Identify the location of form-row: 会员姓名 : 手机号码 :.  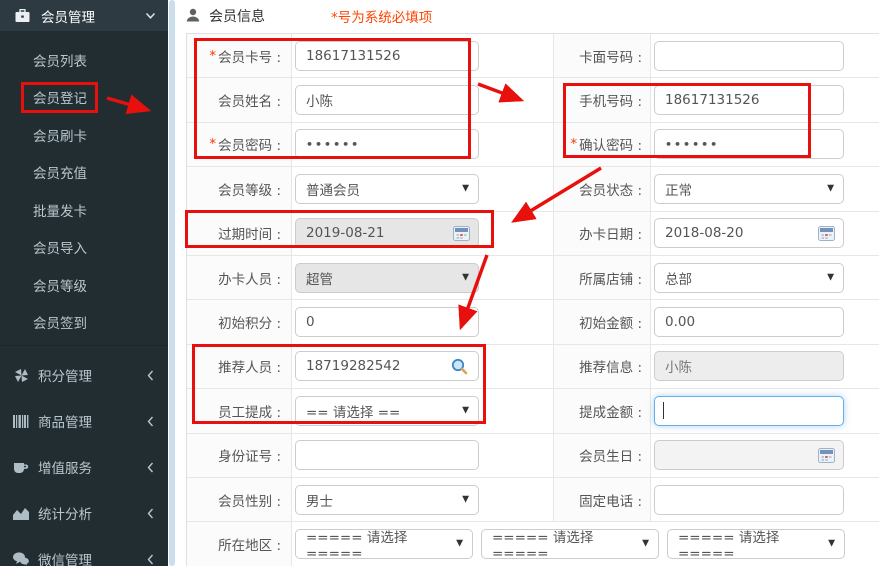
(533, 100).